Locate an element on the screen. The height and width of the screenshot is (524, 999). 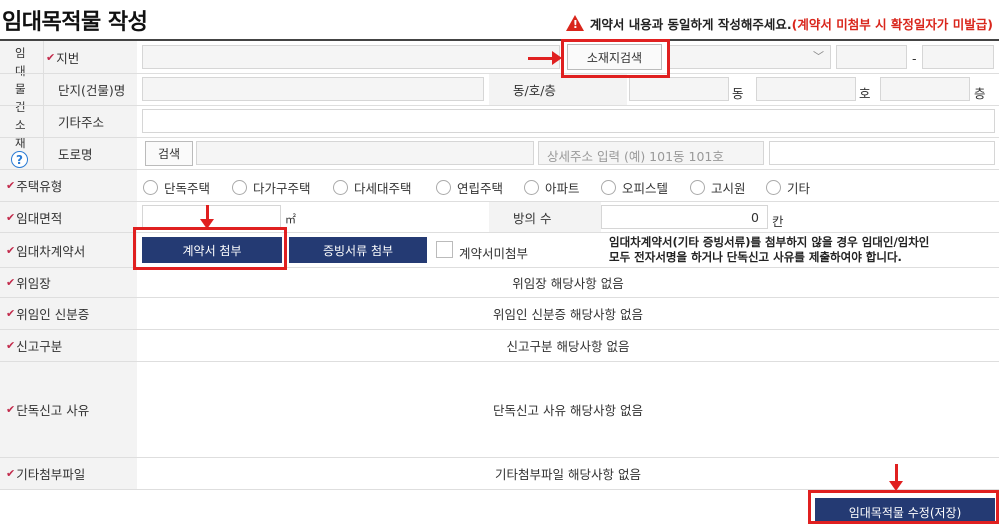
highlight-box-contract is located at coordinates (210, 248).